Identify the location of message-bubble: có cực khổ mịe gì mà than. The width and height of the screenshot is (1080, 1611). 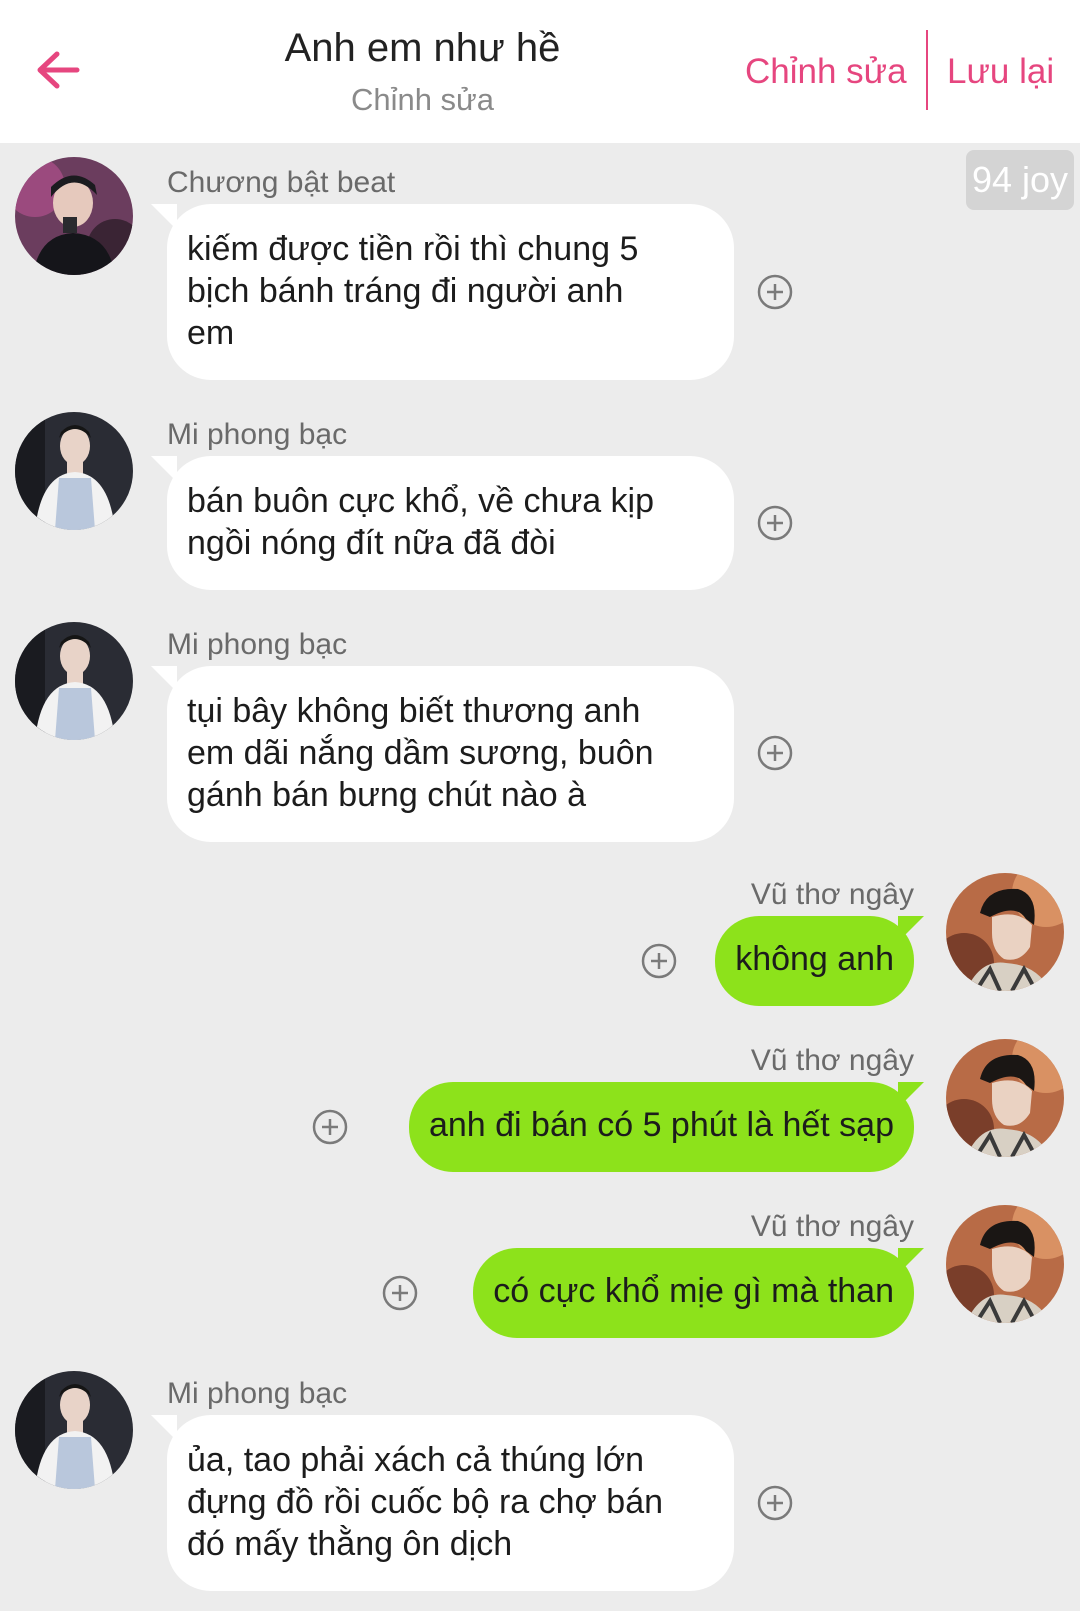
(693, 1293).